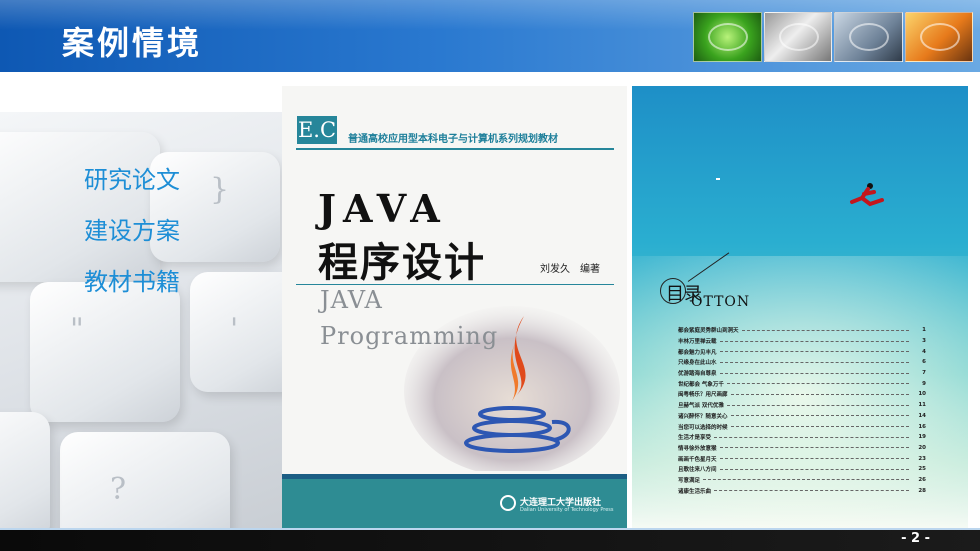 The width and height of the screenshot is (980, 551). Describe the element at coordinates (689, 480) in the screenshot. I see `toc-entry-title: 写意满足` at that location.